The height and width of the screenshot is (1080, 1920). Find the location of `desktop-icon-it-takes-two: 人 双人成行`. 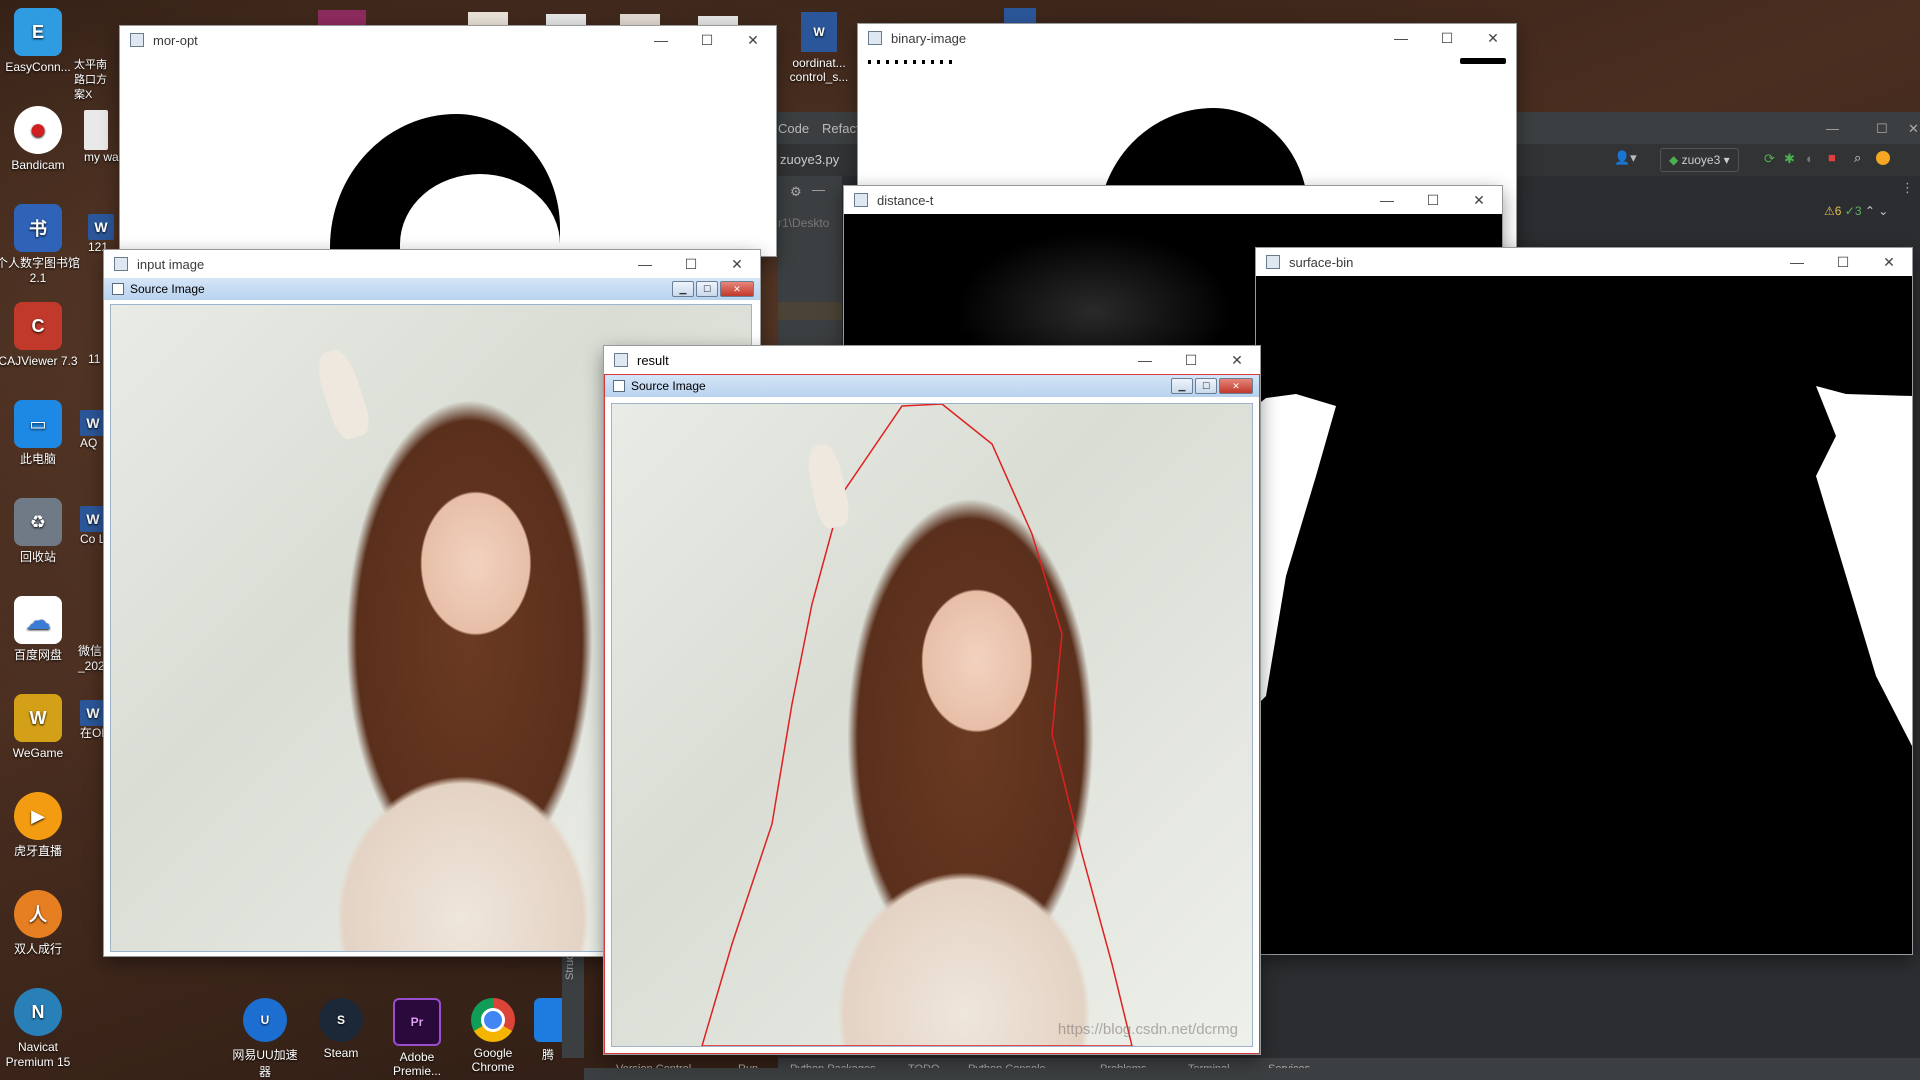

desktop-icon-it-takes-two: 人 双人成行 is located at coordinates (40, 923).